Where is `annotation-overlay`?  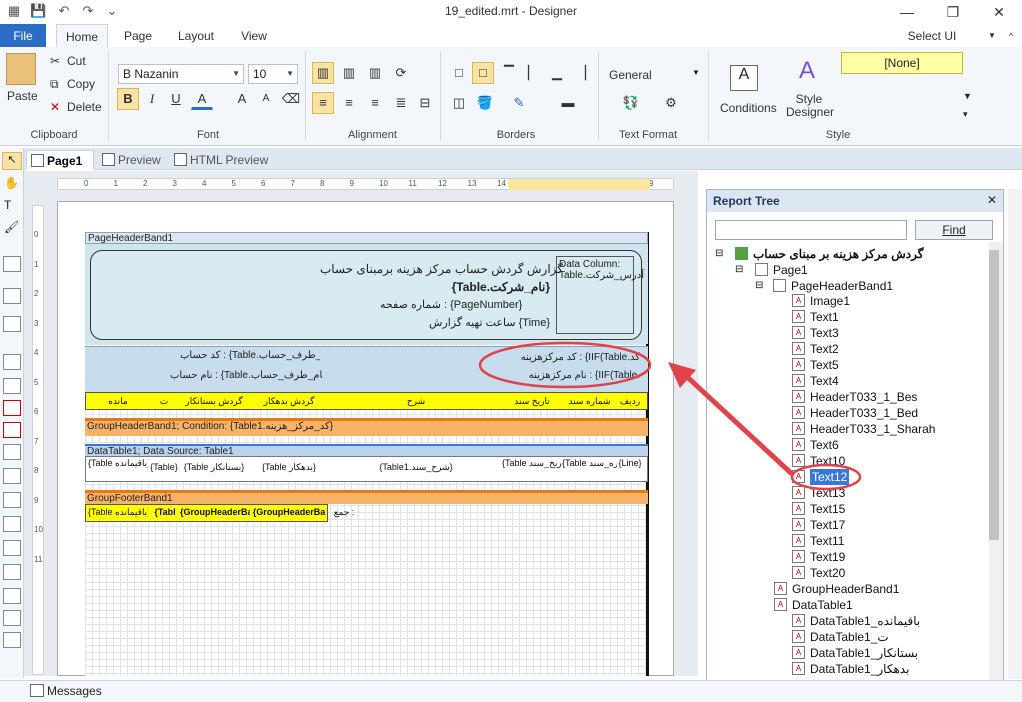
annotation-overlay is located at coordinates (670, 416).